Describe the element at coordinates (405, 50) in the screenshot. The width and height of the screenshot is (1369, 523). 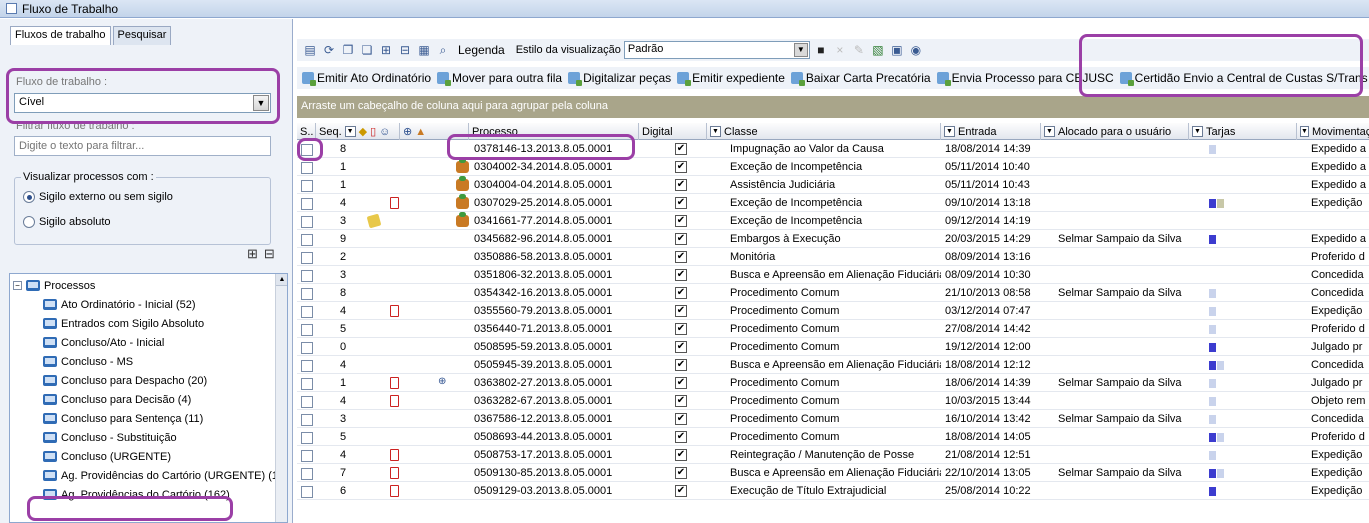
I see `tile-icon: ⊟` at that location.